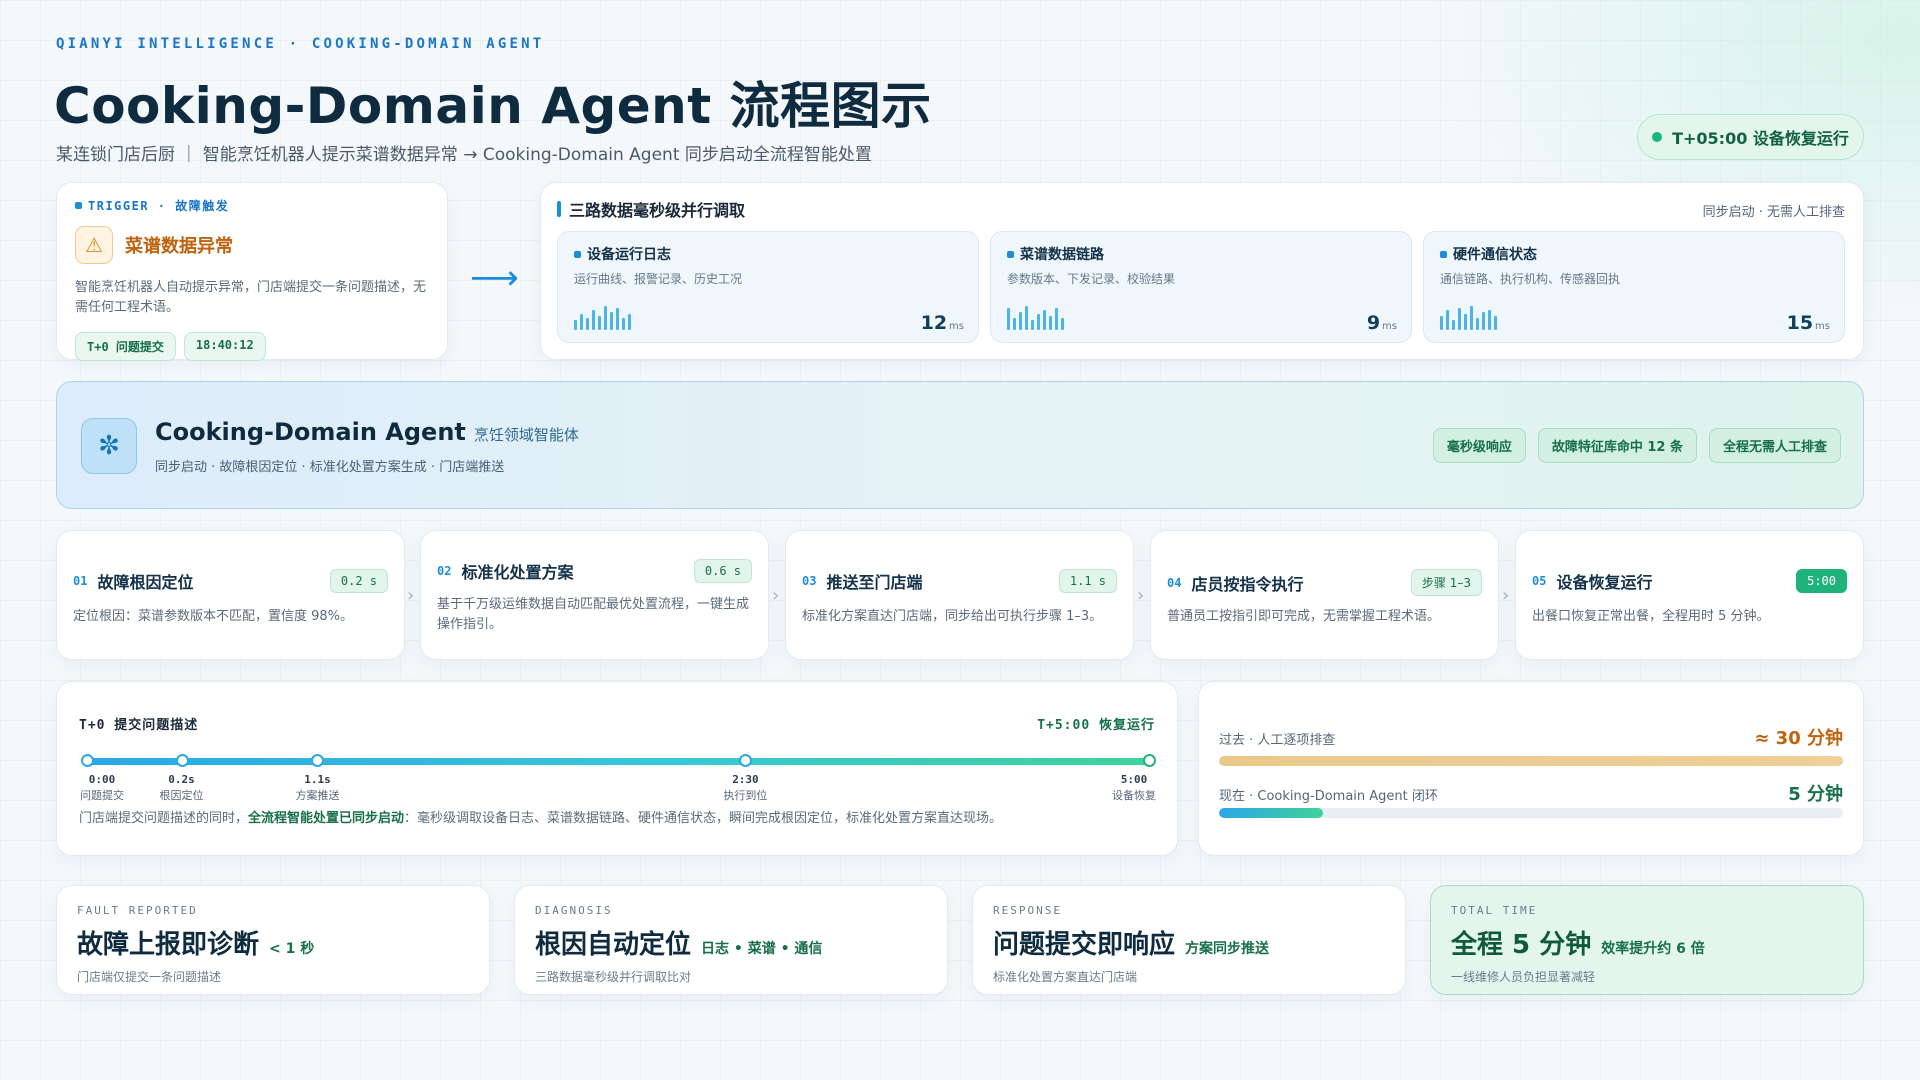 Image resolution: width=1920 pixels, height=1080 pixels. I want to click on now-value: 5 分钟, so click(1815, 794).